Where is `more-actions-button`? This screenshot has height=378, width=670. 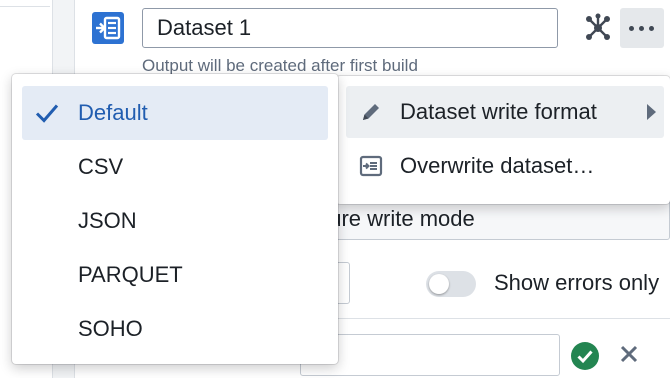 more-actions-button is located at coordinates (642, 28).